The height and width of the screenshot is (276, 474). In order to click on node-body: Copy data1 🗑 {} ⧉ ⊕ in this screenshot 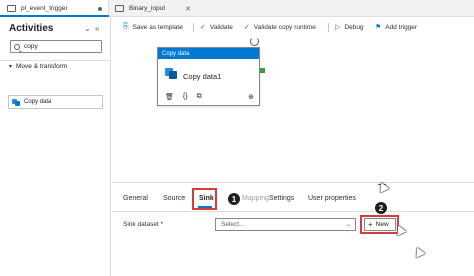, I will do `click(208, 82)`.